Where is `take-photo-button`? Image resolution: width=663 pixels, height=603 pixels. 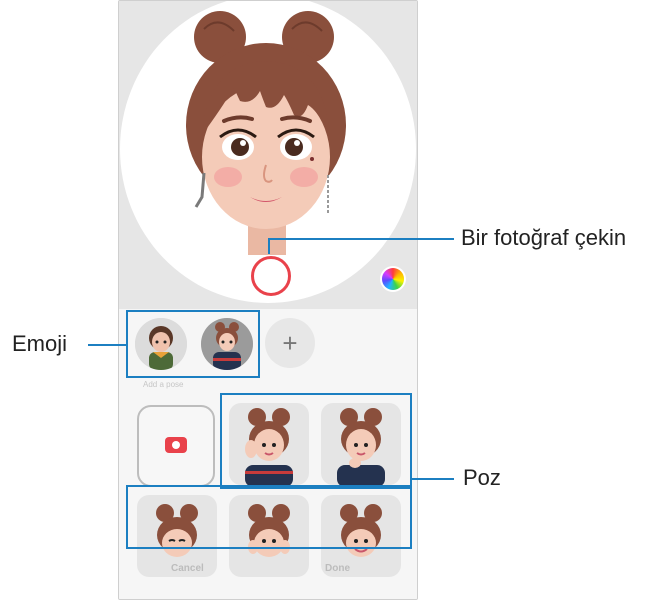
take-photo-button is located at coordinates (271, 276).